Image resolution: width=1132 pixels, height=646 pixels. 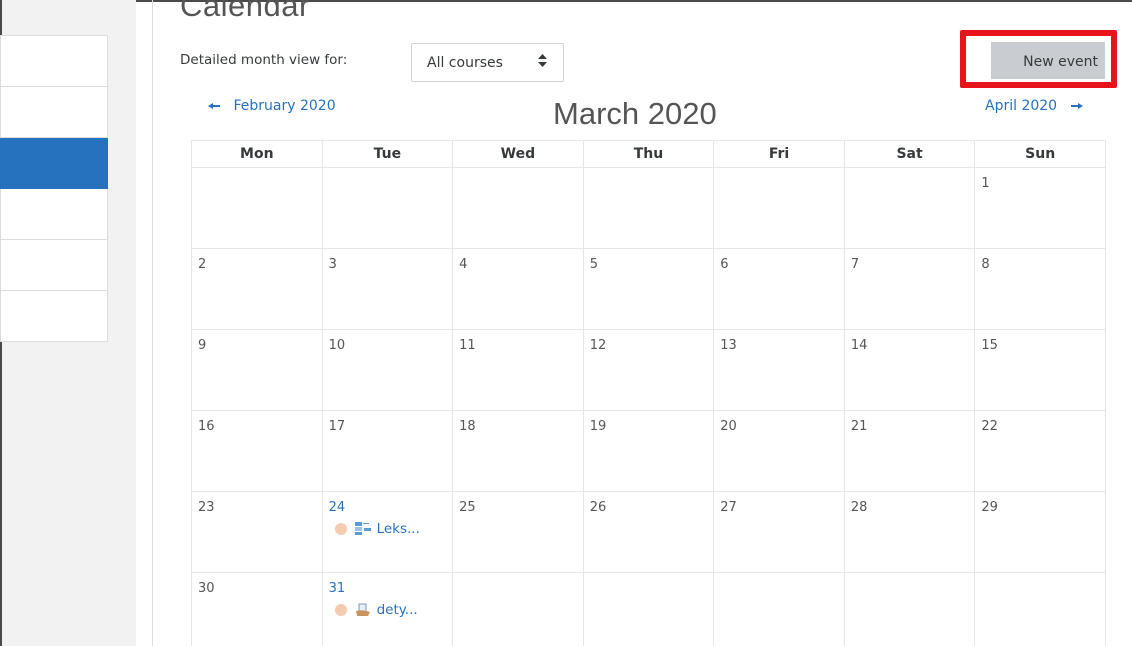 What do you see at coordinates (337, 345) in the screenshot?
I see `day-number: 10` at bounding box center [337, 345].